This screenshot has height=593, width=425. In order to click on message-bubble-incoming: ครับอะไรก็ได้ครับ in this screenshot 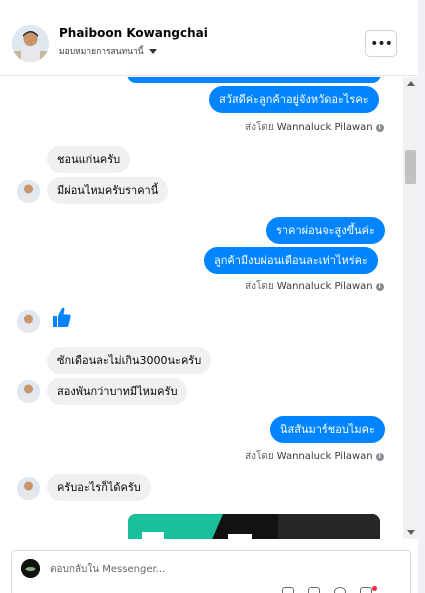, I will do `click(99, 487)`.